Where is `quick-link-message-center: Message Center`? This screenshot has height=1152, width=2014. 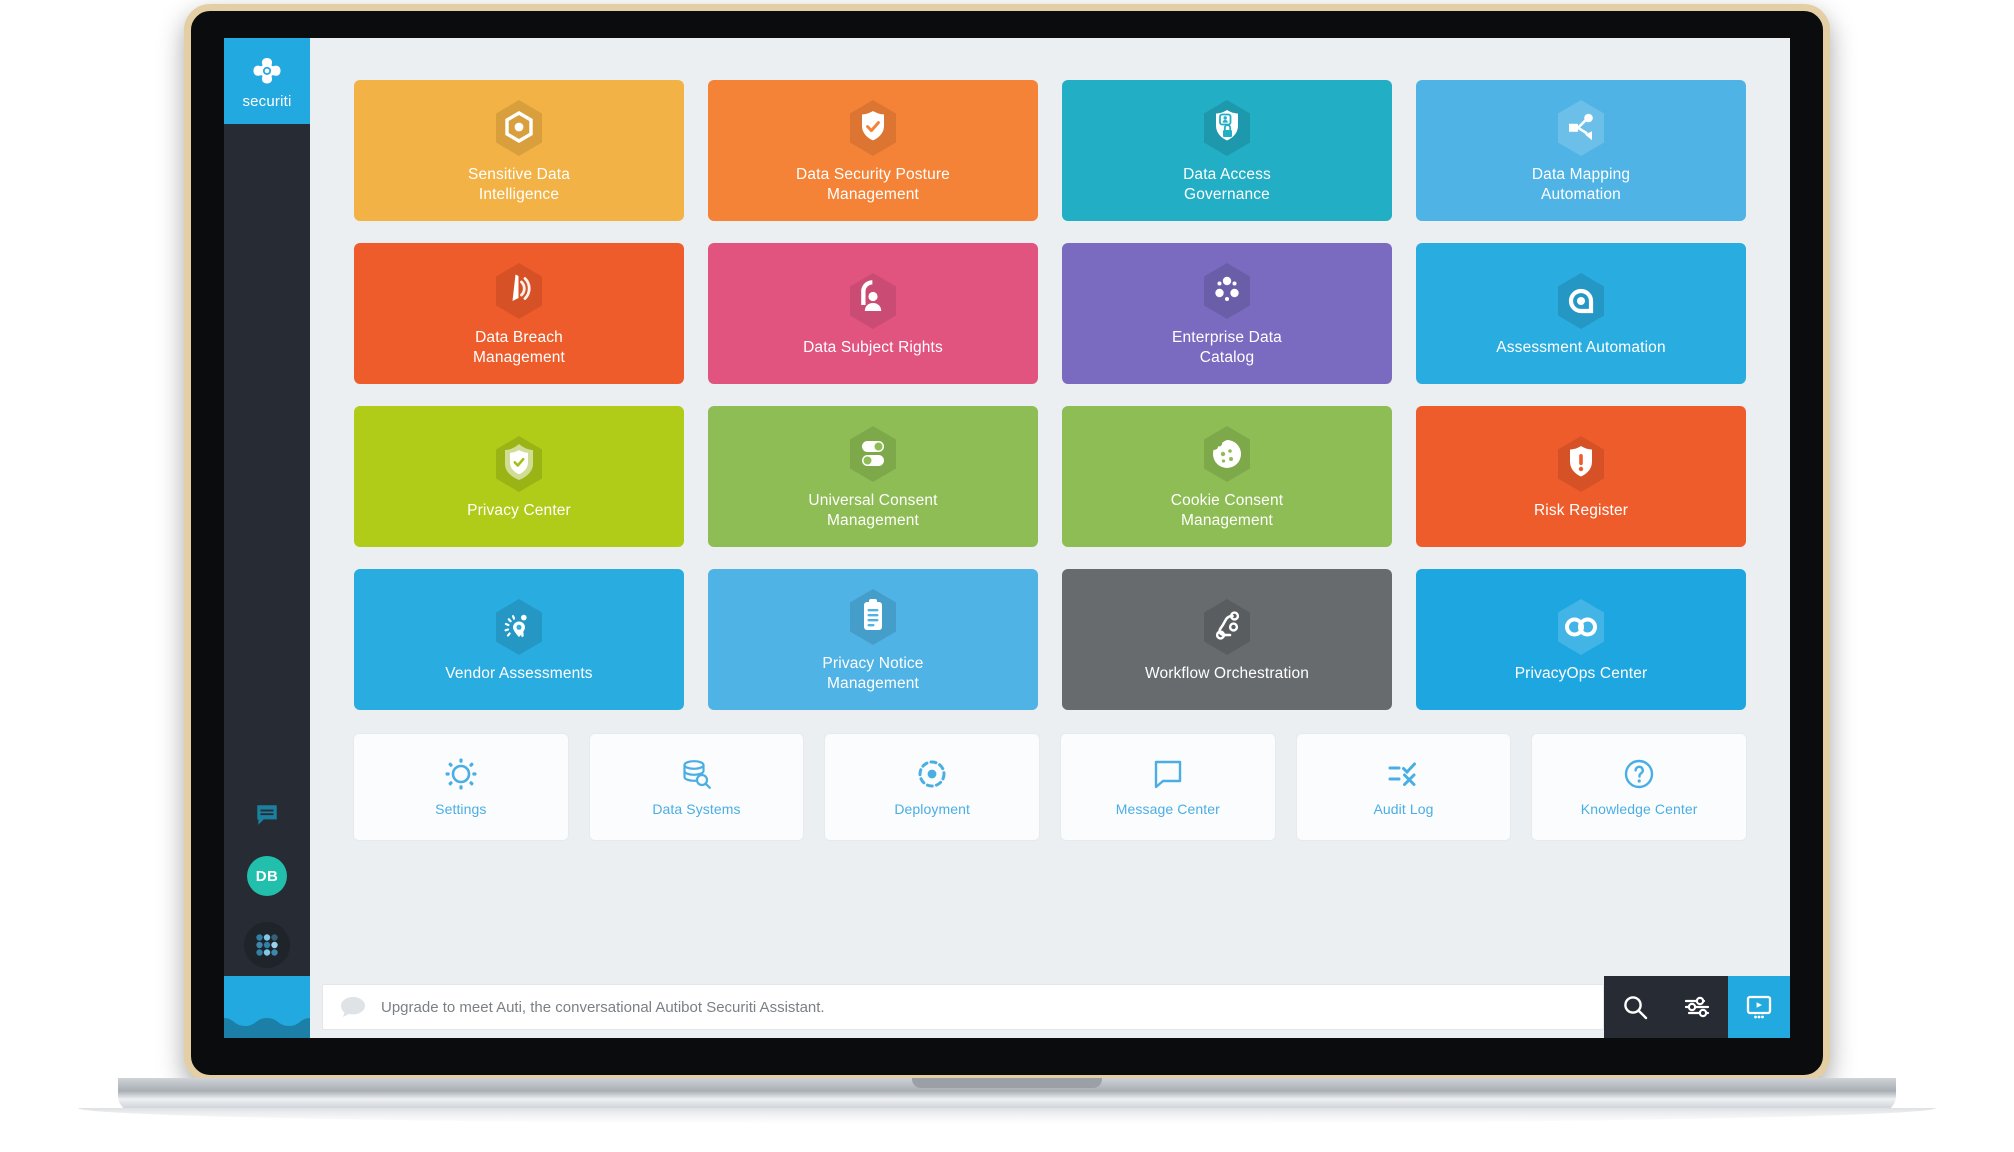 quick-link-message-center: Message Center is located at coordinates (1168, 787).